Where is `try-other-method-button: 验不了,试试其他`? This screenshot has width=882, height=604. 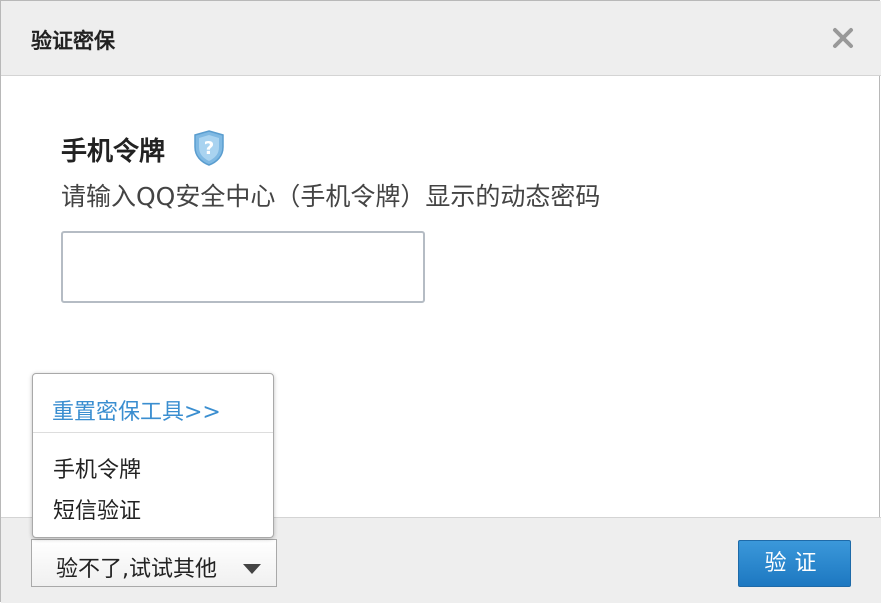
try-other-method-button: 验不了,试试其他 is located at coordinates (154, 563).